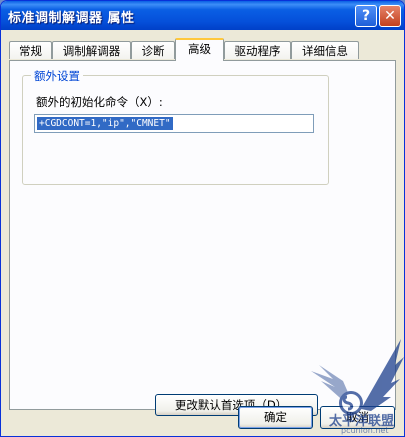  Describe the element at coordinates (57, 76) in the screenshot. I see `group-title: 额外设置` at that location.